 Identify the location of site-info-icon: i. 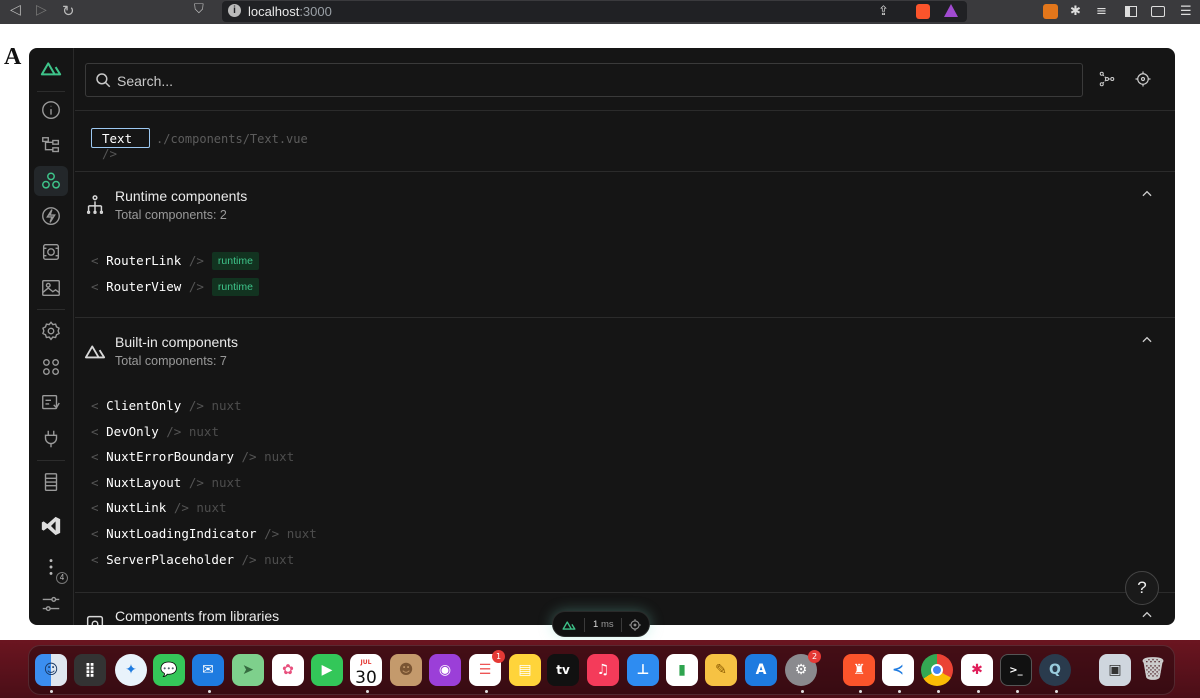
(234, 10).